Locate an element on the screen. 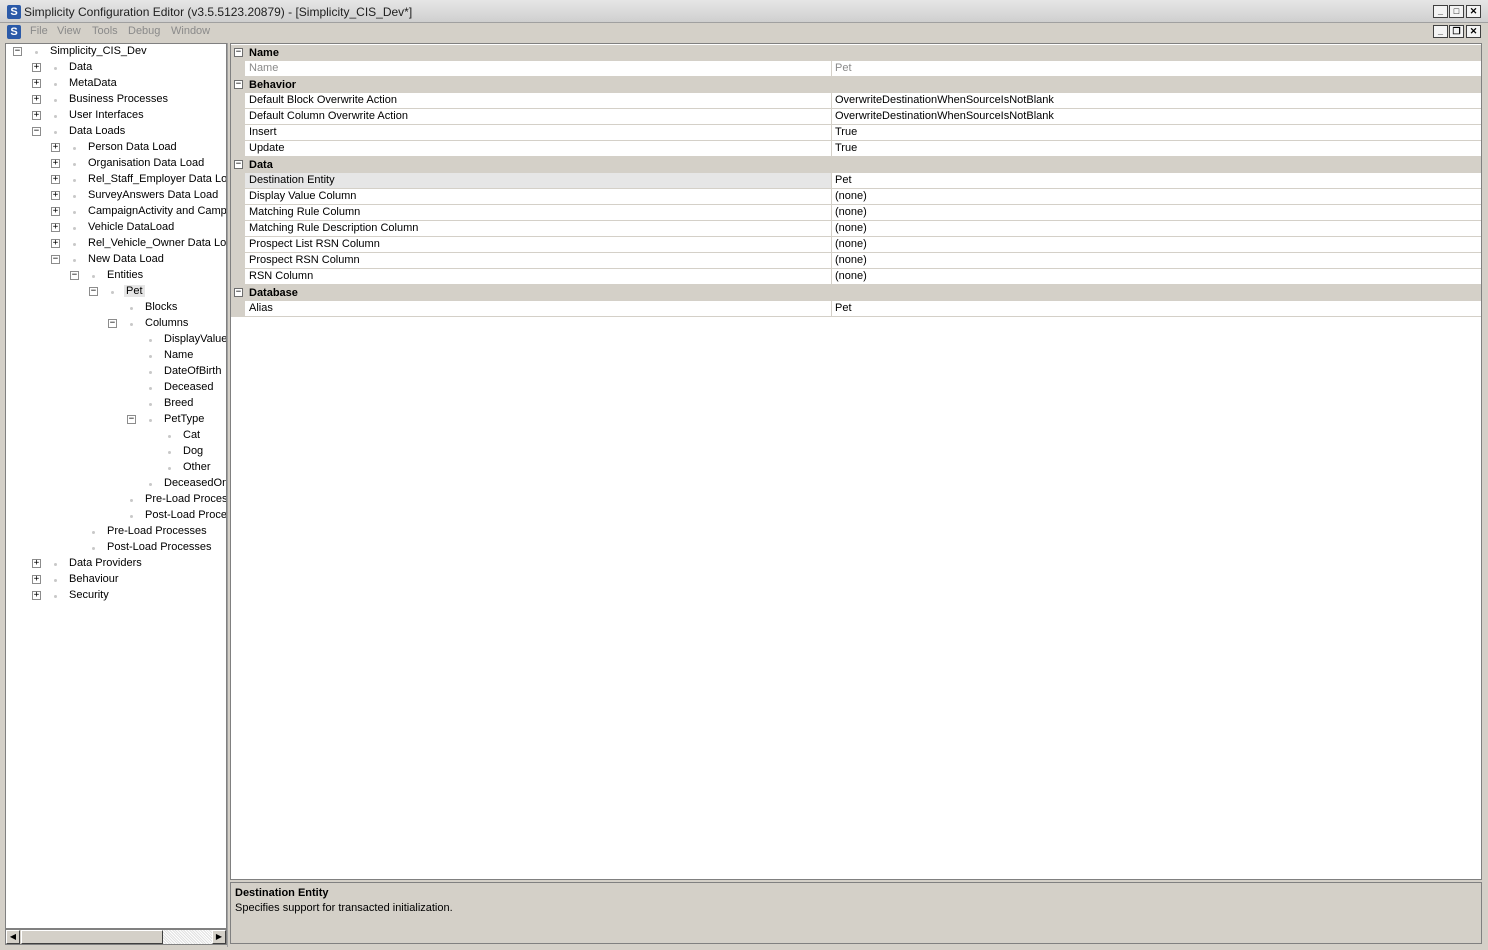  property-name: RSN Column is located at coordinates (538, 277).